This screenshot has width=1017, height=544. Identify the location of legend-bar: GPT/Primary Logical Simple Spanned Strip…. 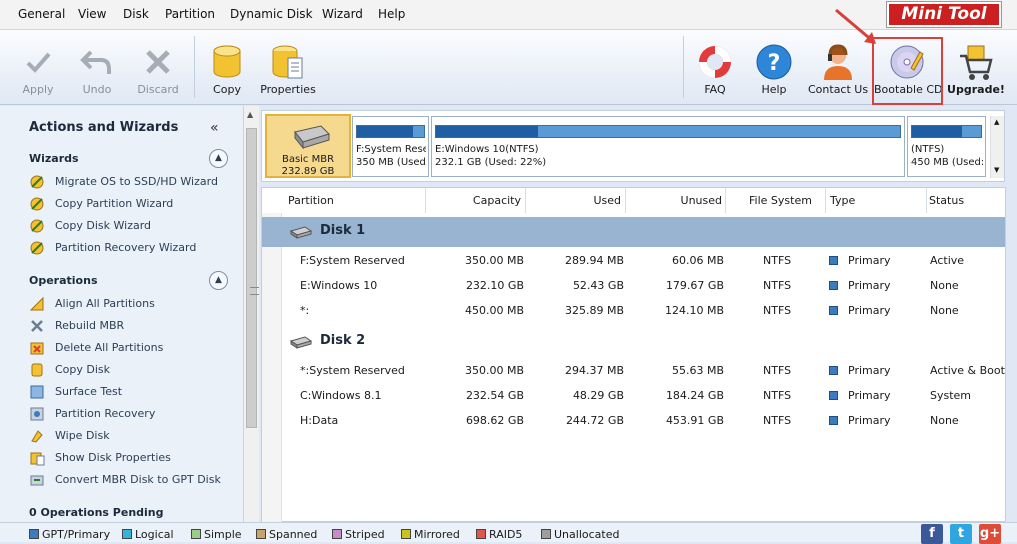
(508, 533).